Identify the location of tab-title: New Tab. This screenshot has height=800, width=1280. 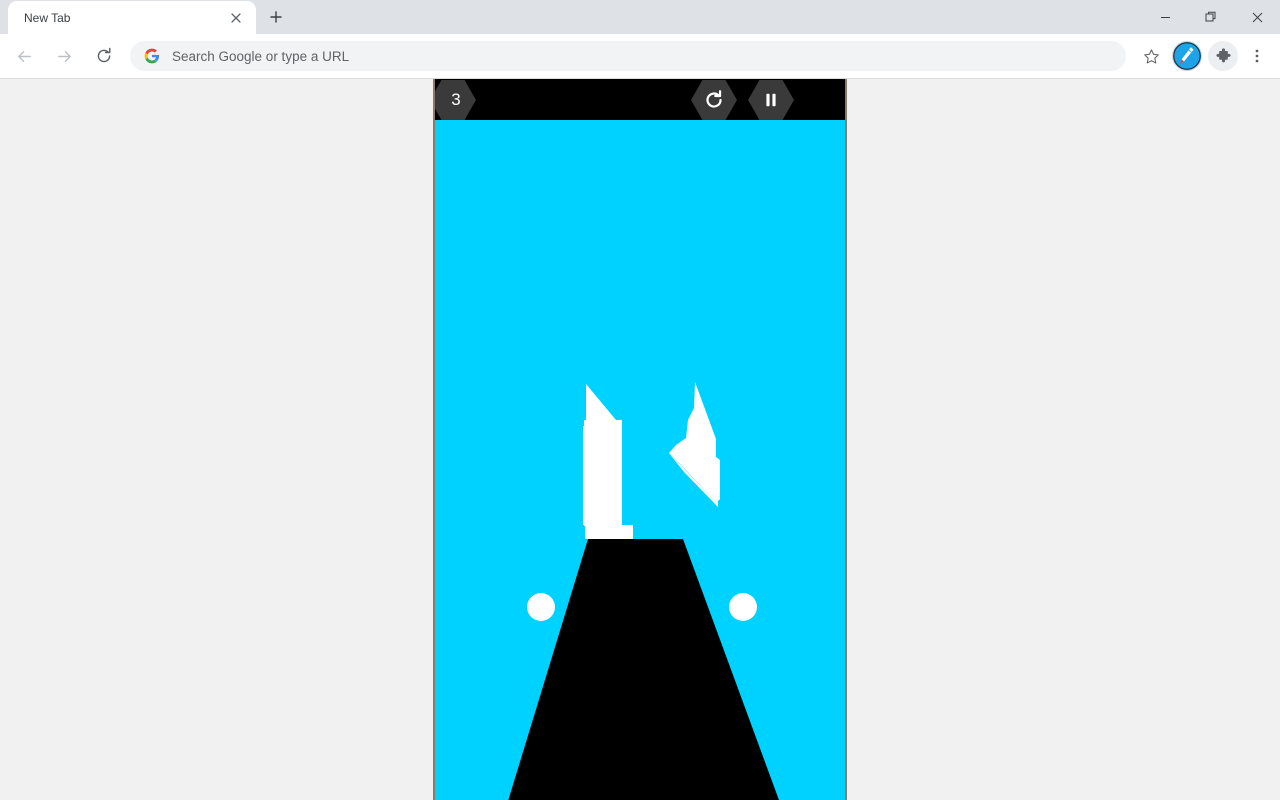
(47, 17).